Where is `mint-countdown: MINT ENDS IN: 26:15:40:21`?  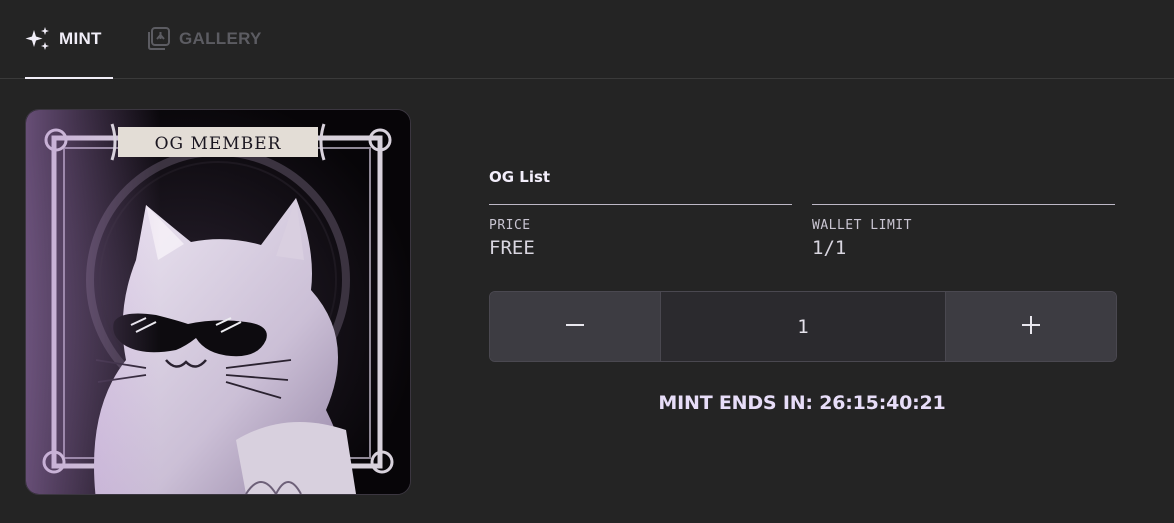
mint-countdown: MINT ENDS IN: 26:15:40:21 is located at coordinates (802, 403).